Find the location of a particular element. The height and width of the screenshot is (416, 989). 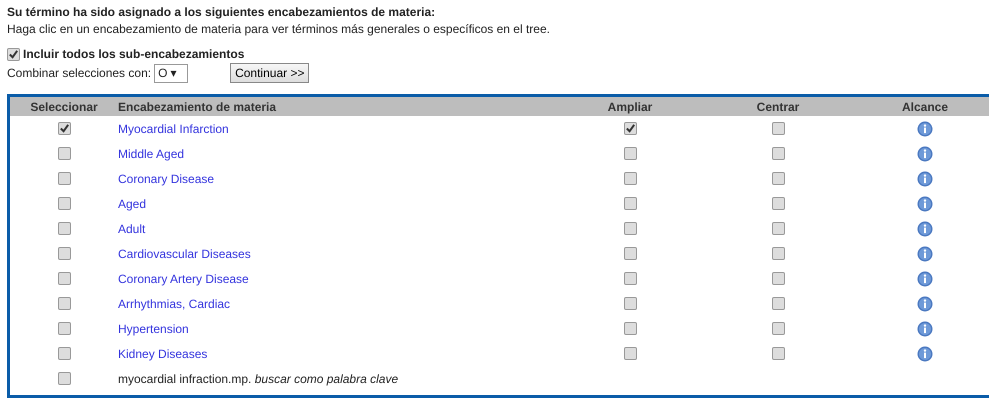

include-label: Incluir todos los sub-encabezamientos is located at coordinates (133, 54).